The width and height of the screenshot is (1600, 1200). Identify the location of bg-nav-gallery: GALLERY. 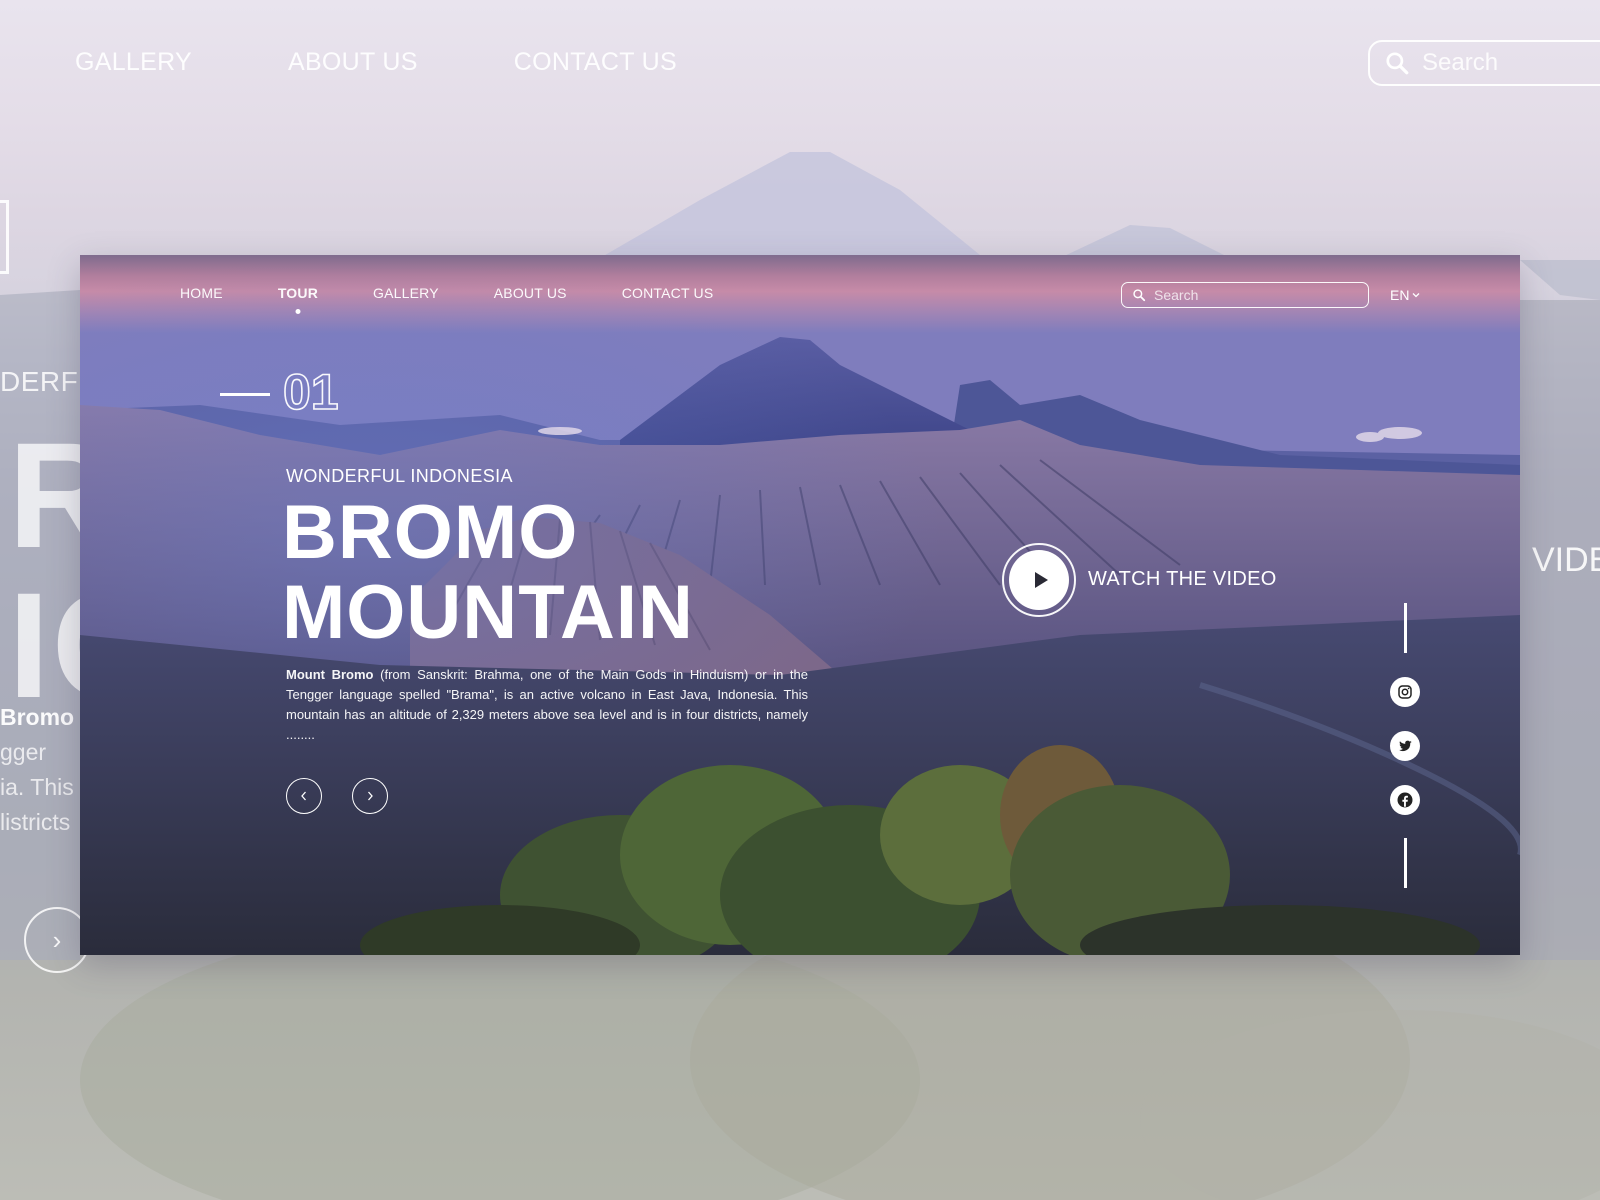
(133, 62).